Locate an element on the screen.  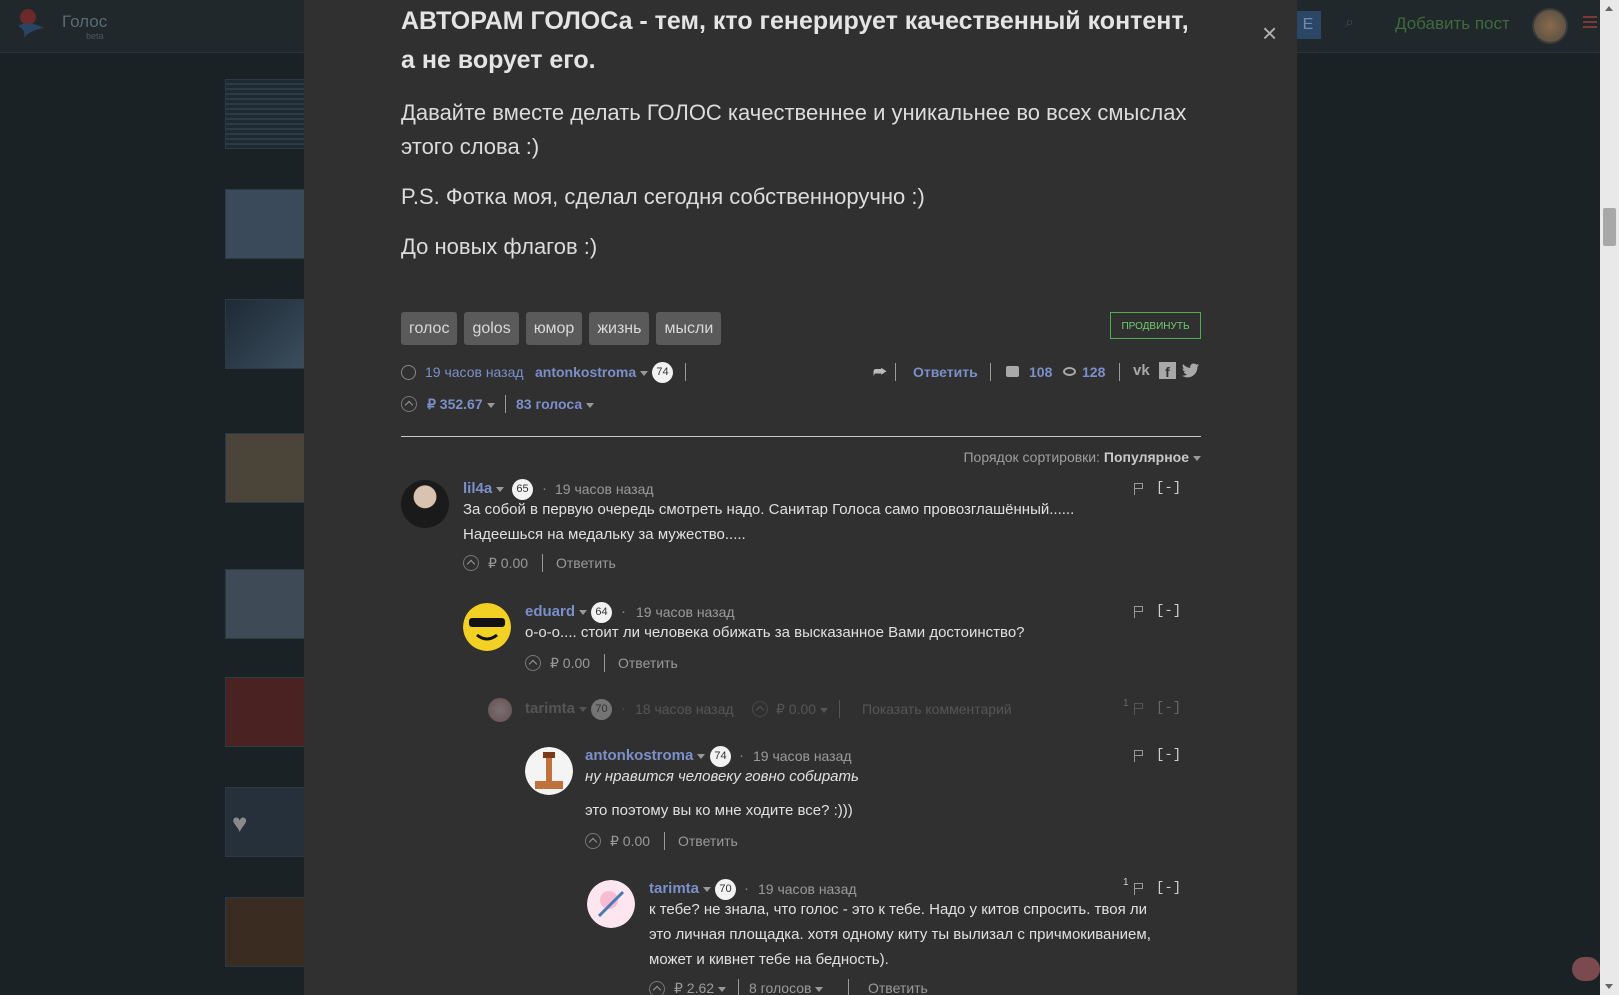
menu-icon is located at coordinates (1590, 23).